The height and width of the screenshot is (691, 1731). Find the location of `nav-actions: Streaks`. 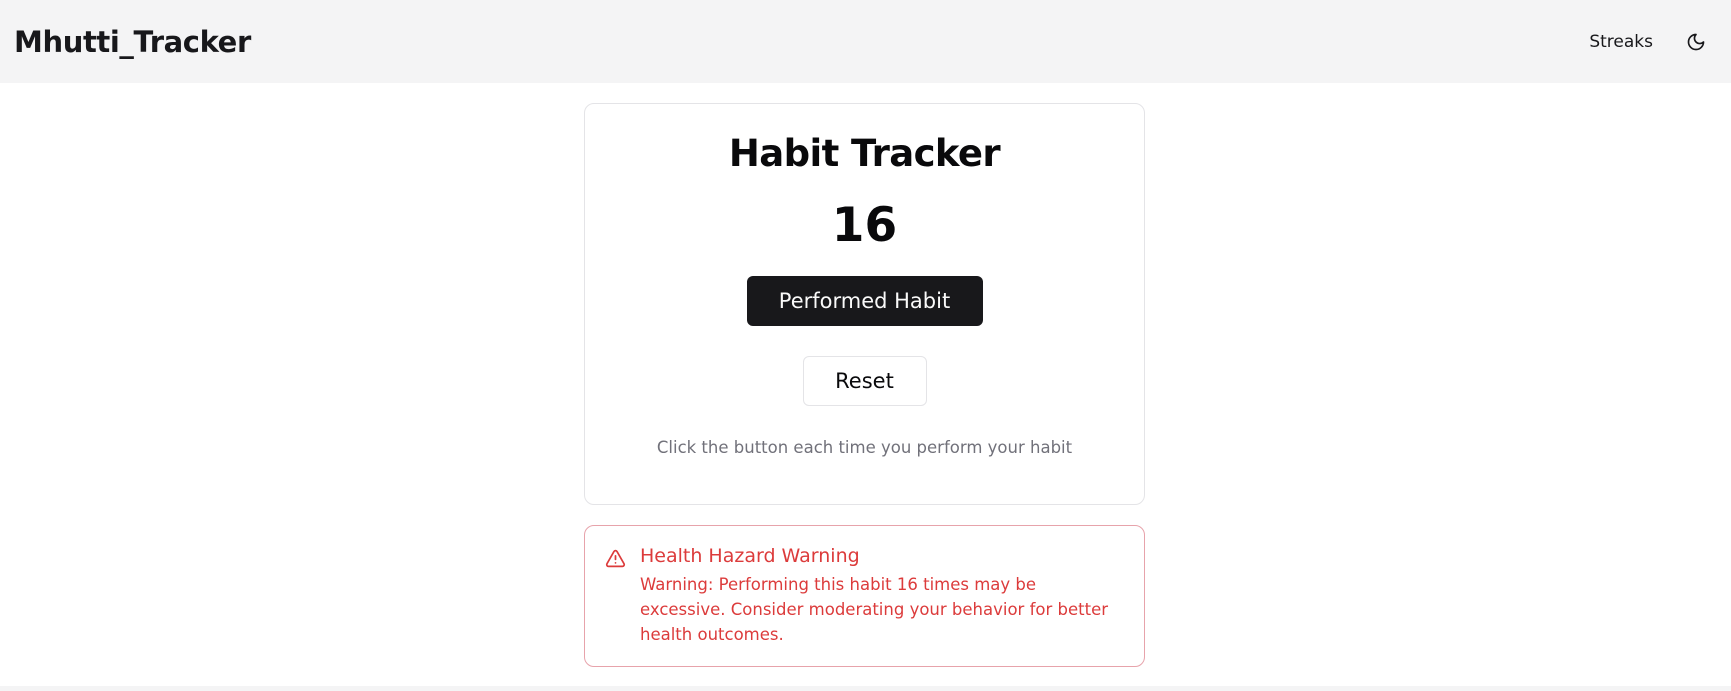

nav-actions: Streaks is located at coordinates (1650, 42).